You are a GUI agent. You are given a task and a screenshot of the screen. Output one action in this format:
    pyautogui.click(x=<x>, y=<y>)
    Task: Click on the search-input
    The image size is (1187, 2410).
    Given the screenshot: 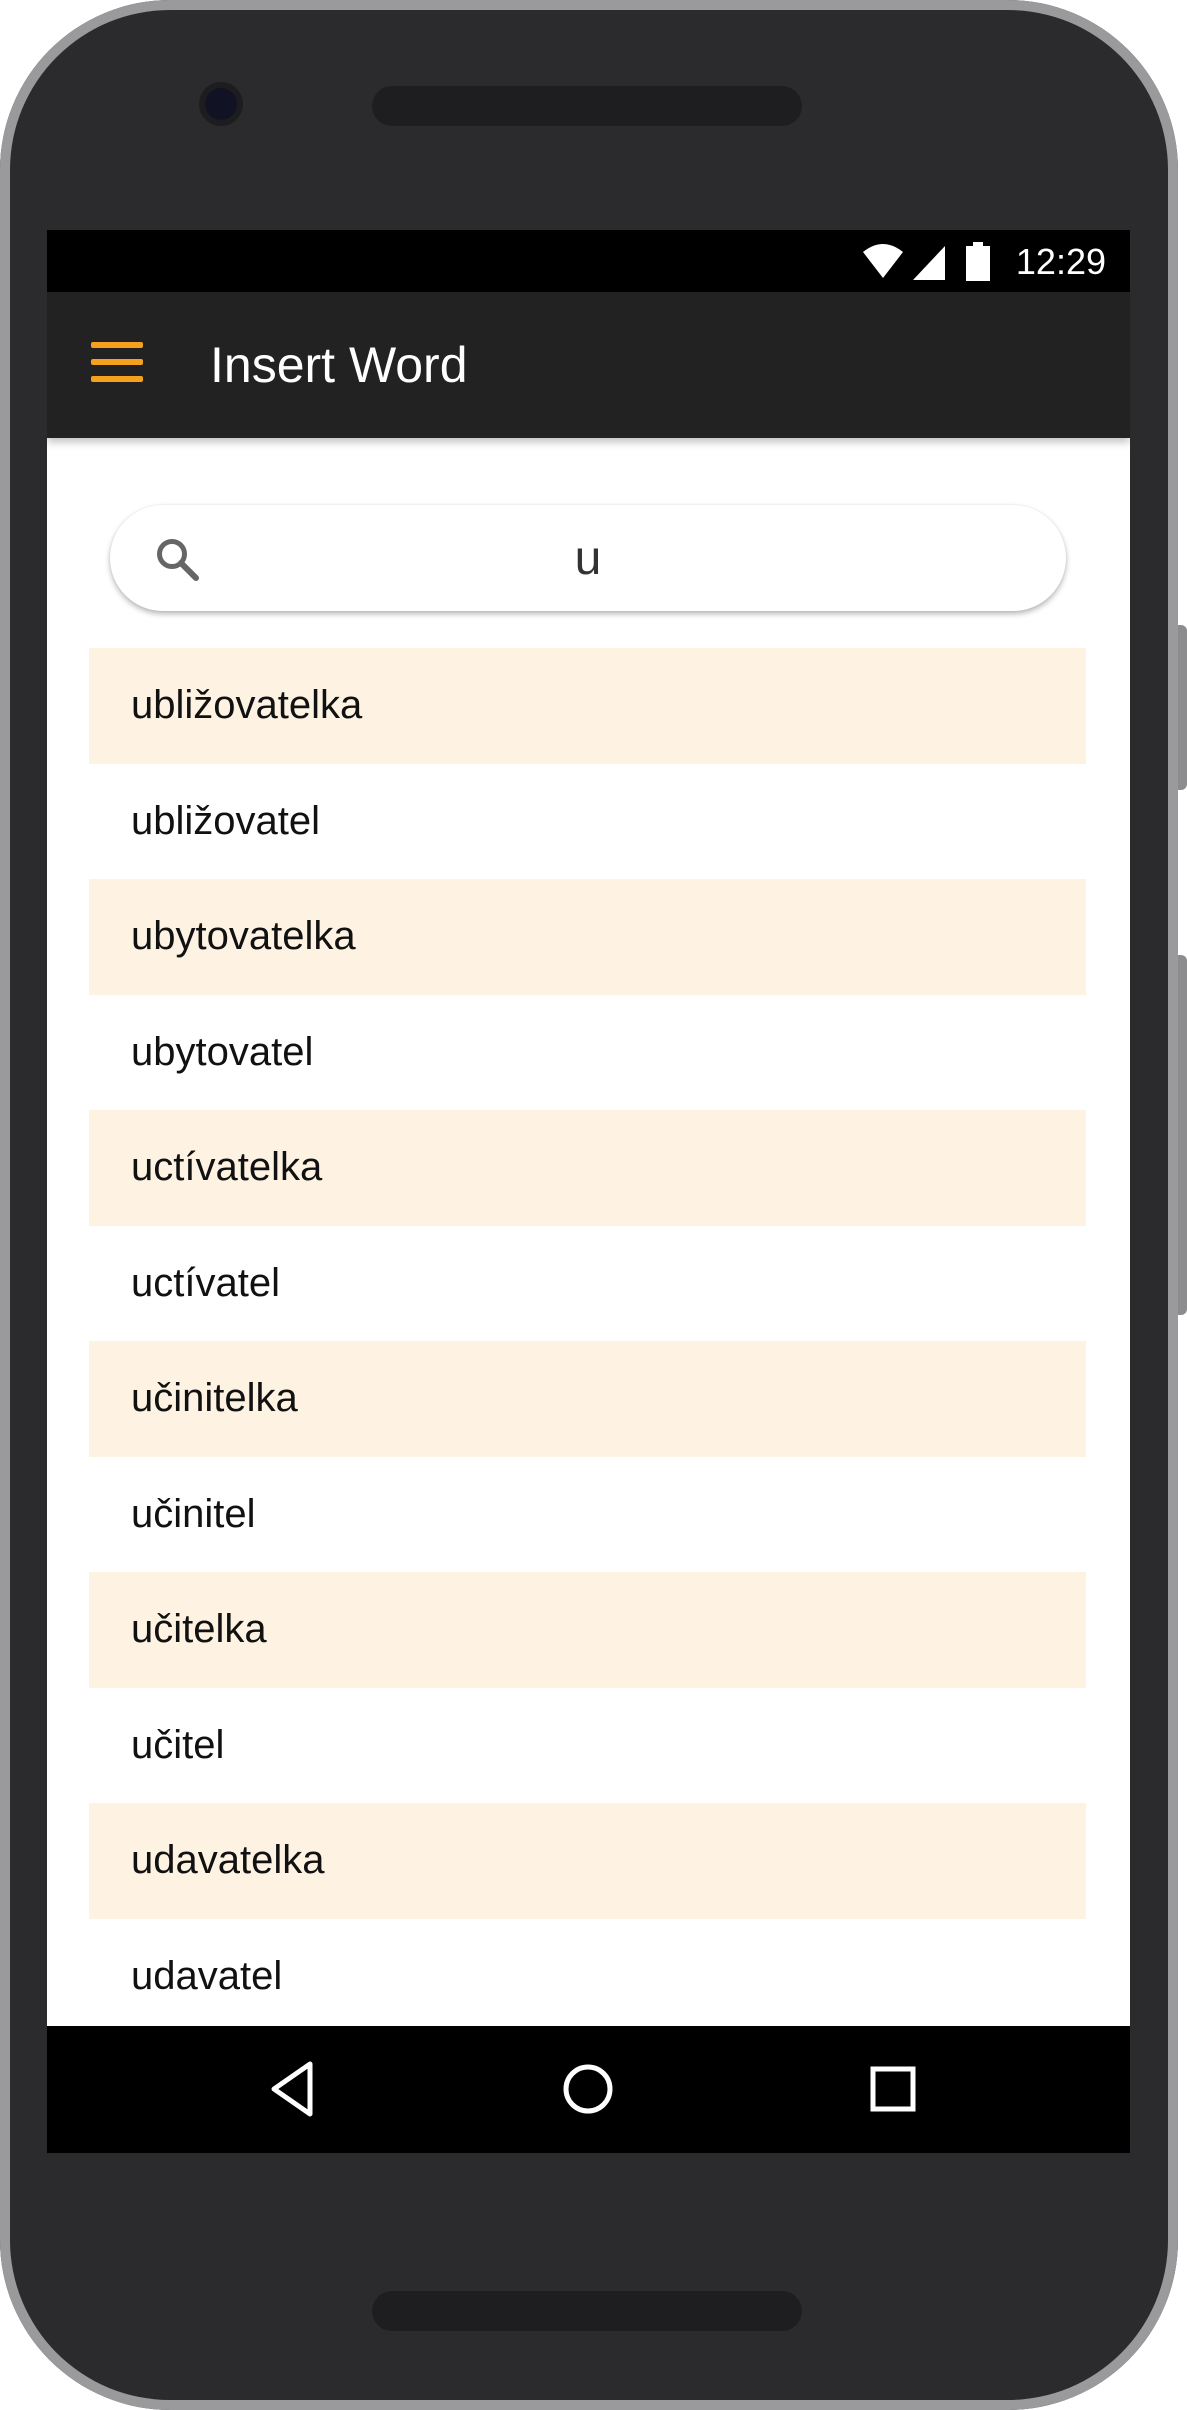 What is the action you would take?
    pyautogui.click(x=588, y=558)
    